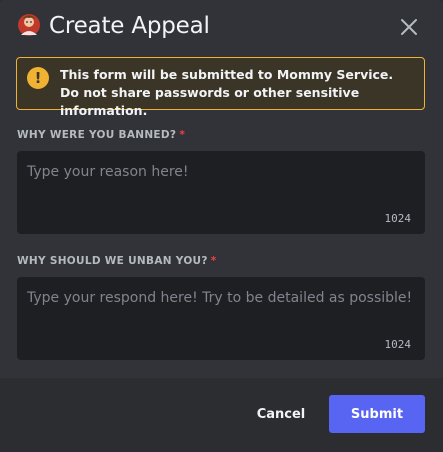 Image resolution: width=443 pixels, height=452 pixels. What do you see at coordinates (97, 135) in the screenshot?
I see `question-label-text: Why were you banned?` at bounding box center [97, 135].